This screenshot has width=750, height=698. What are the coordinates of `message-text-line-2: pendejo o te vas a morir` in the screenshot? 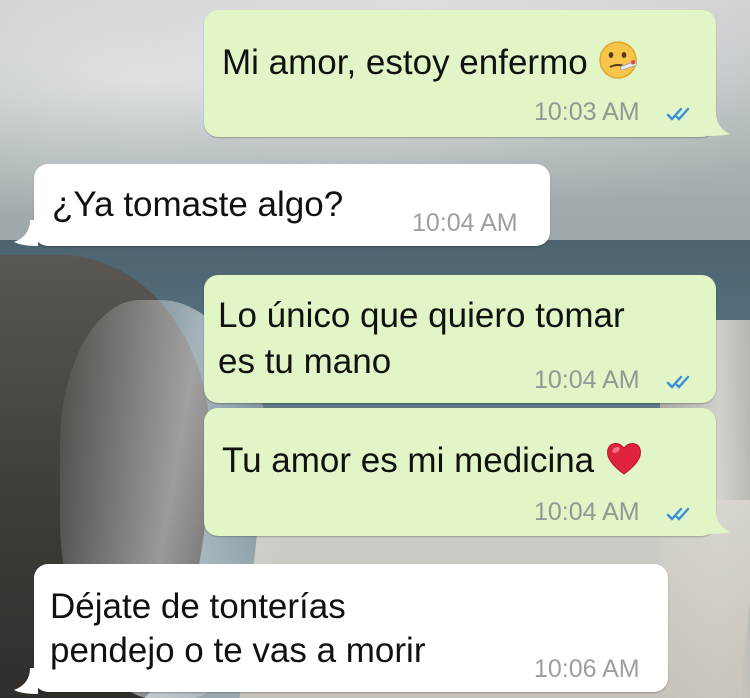 It's located at (238, 650).